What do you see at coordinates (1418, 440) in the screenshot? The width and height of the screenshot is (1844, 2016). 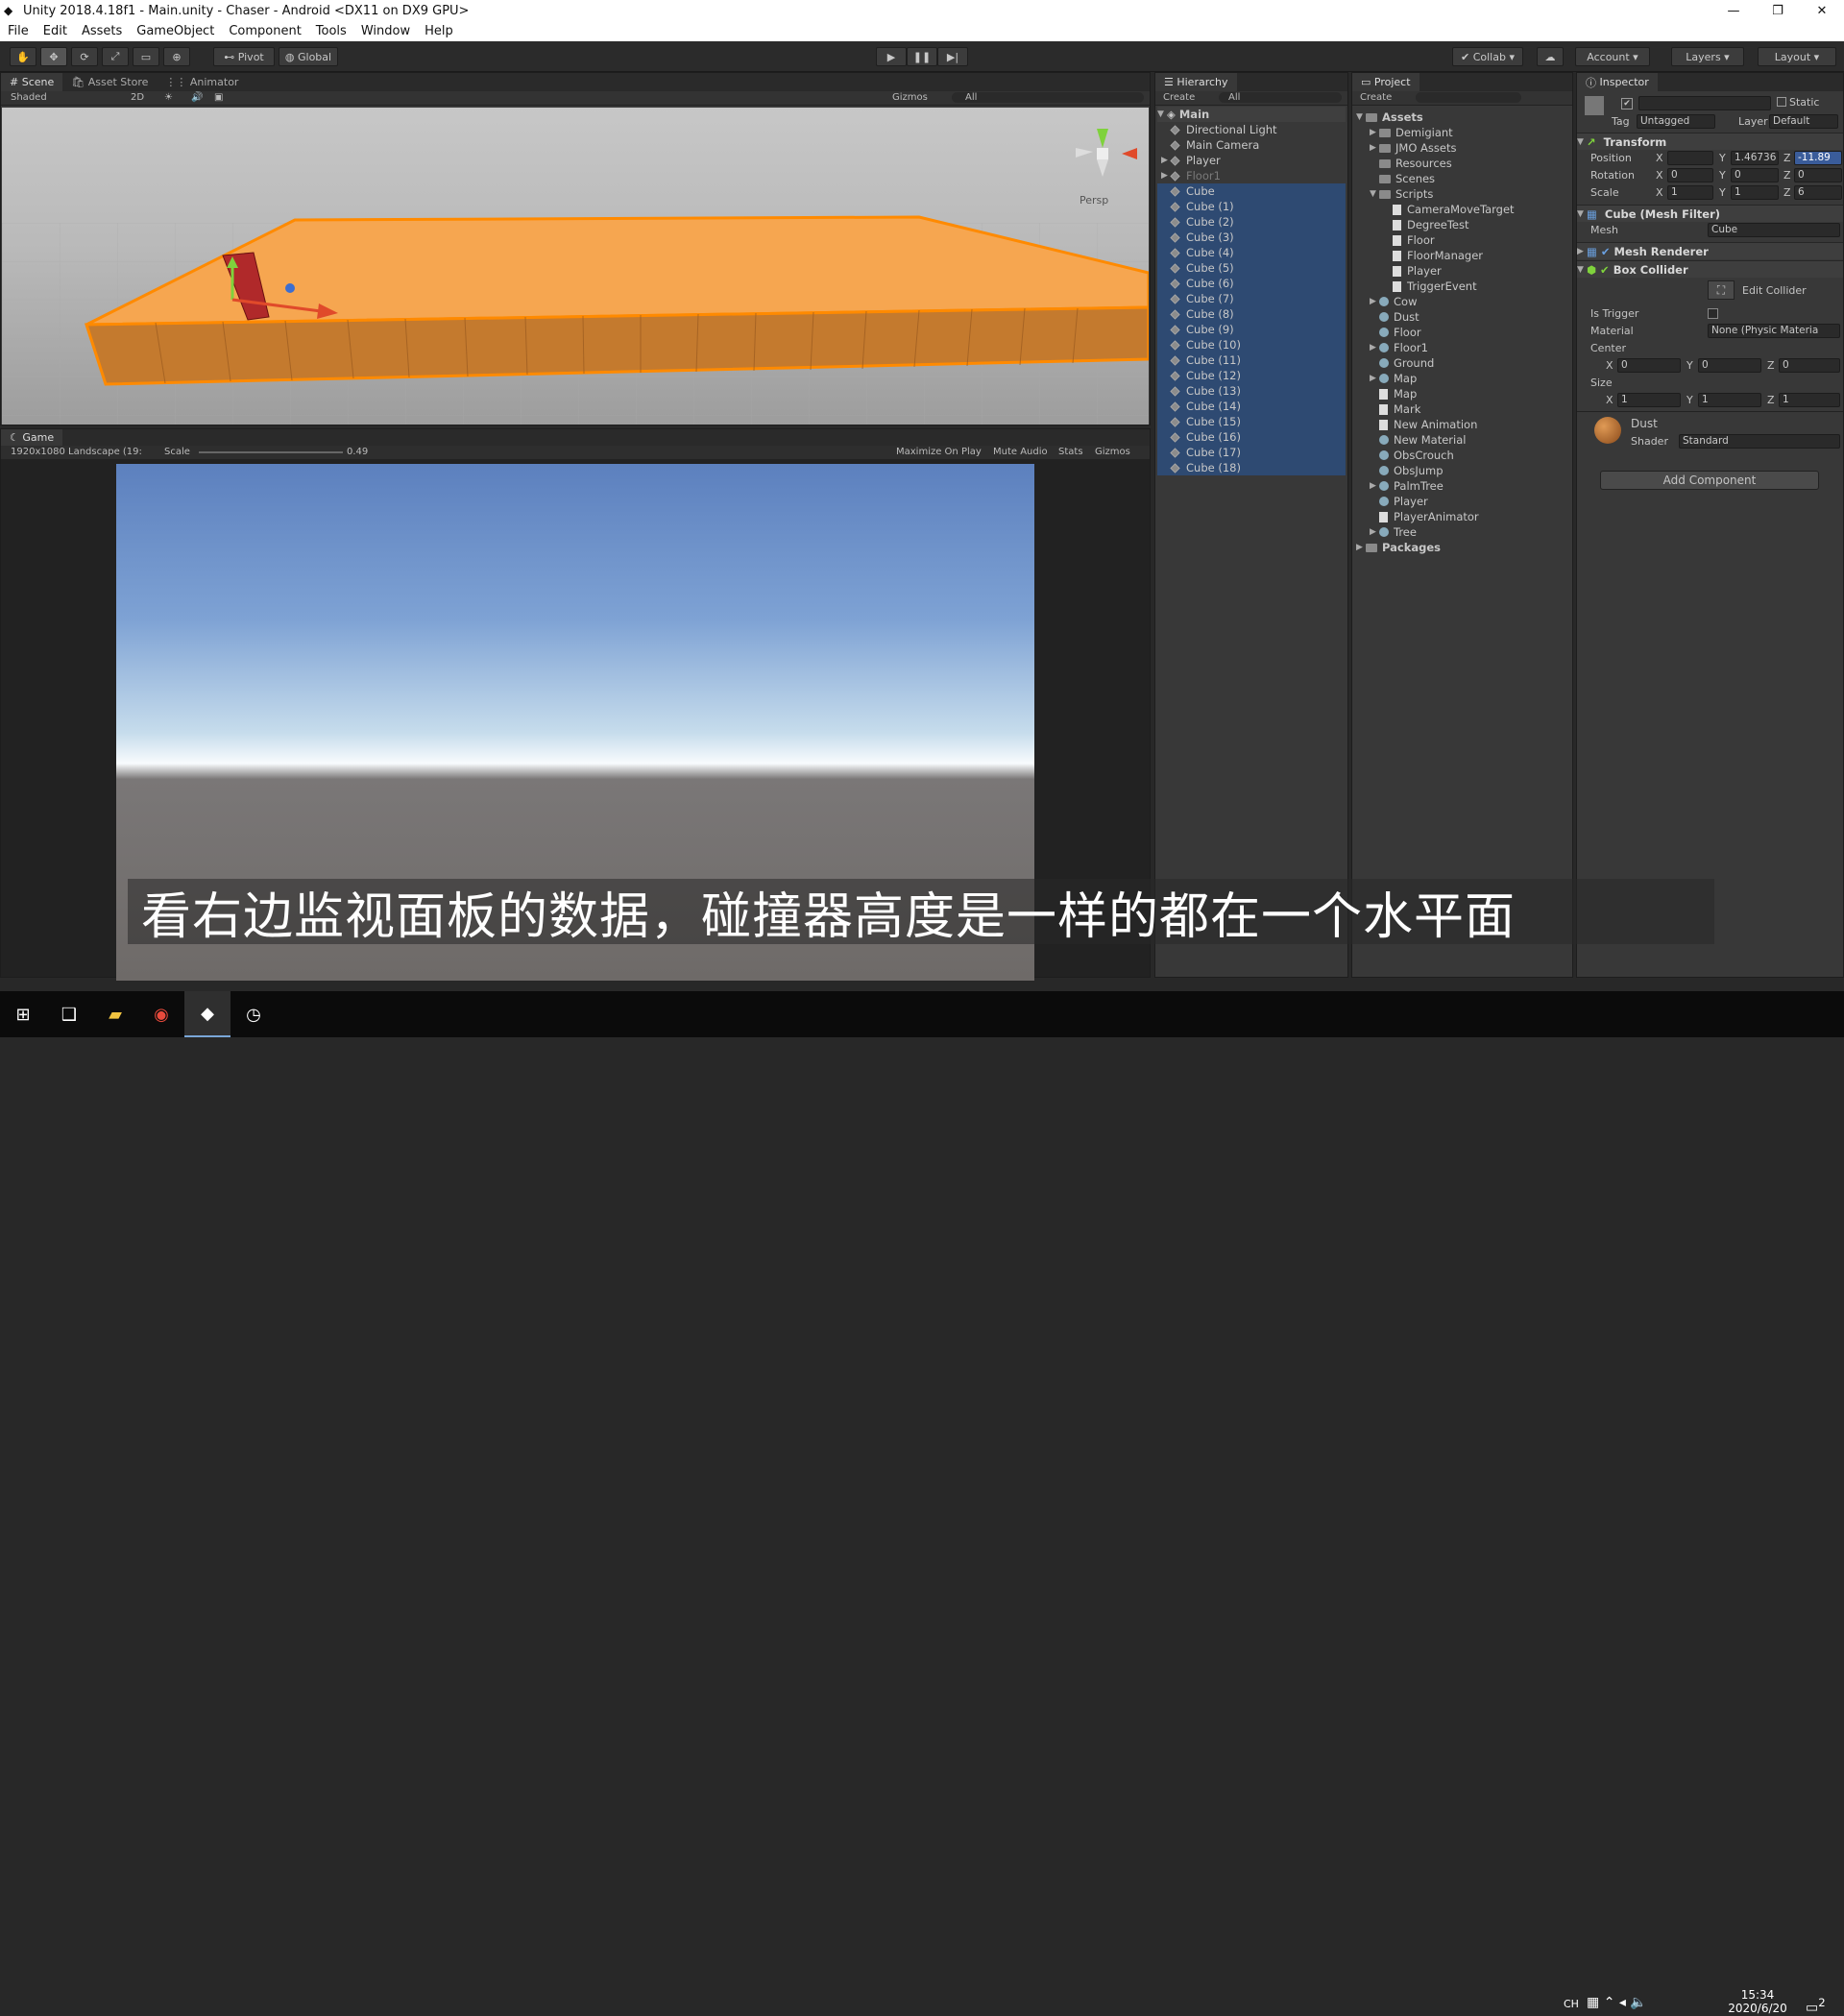 I see `project-item: New Material` at bounding box center [1418, 440].